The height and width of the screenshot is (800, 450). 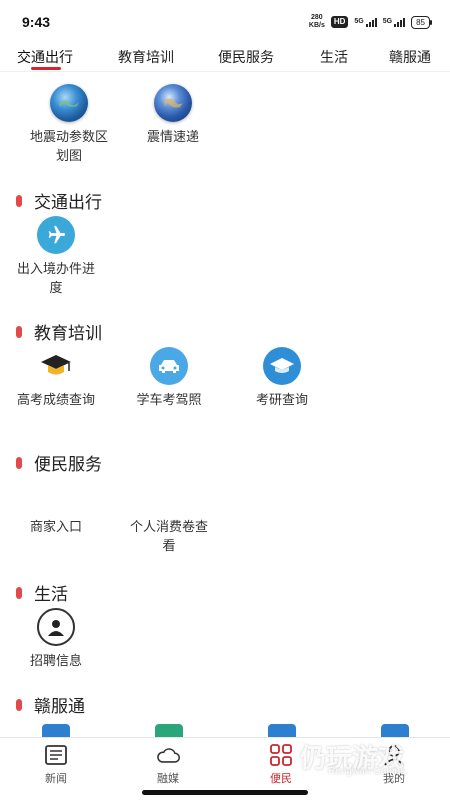 I want to click on earth-icon, so click(x=173, y=103).